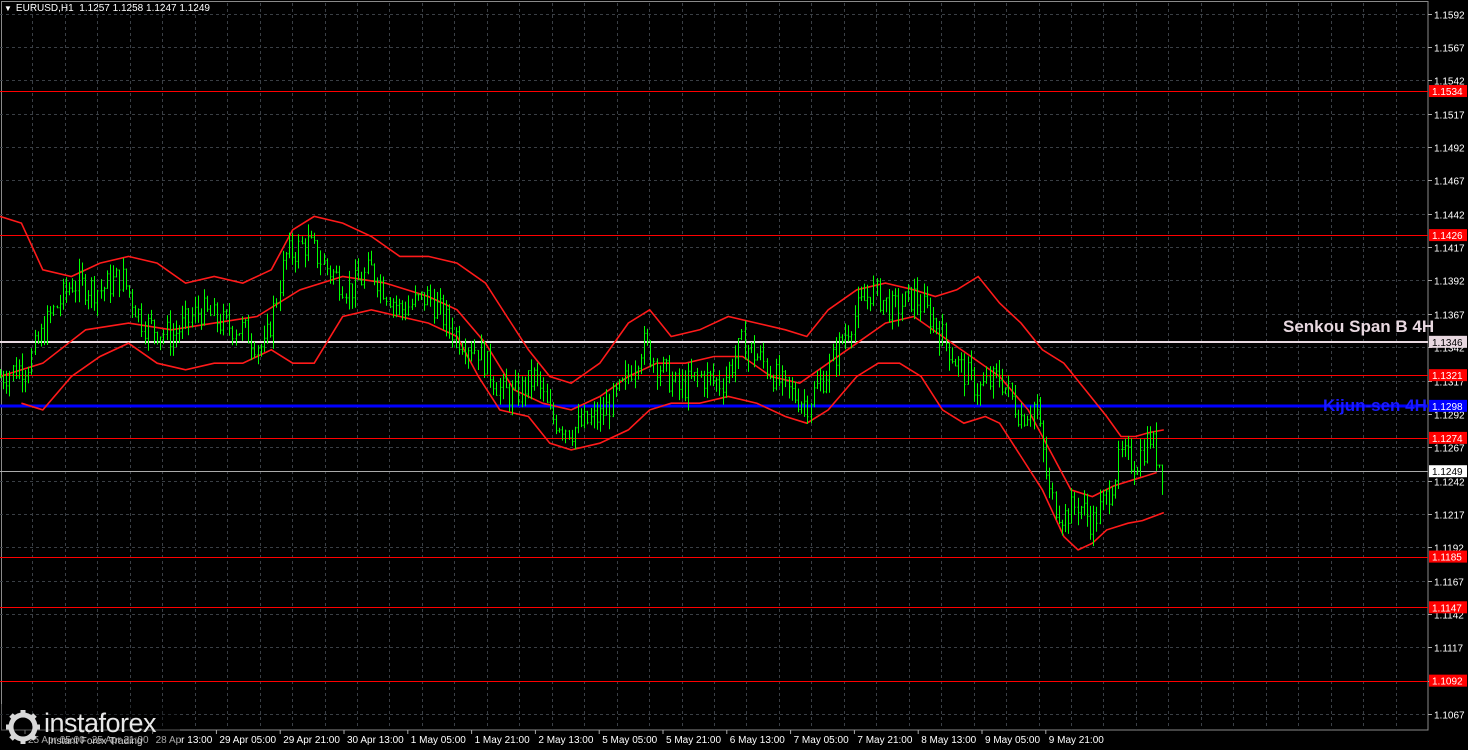 The height and width of the screenshot is (750, 1468). What do you see at coordinates (1359, 326) in the screenshot?
I see `senkou-span-b-label: Senkou Span B 4H` at bounding box center [1359, 326].